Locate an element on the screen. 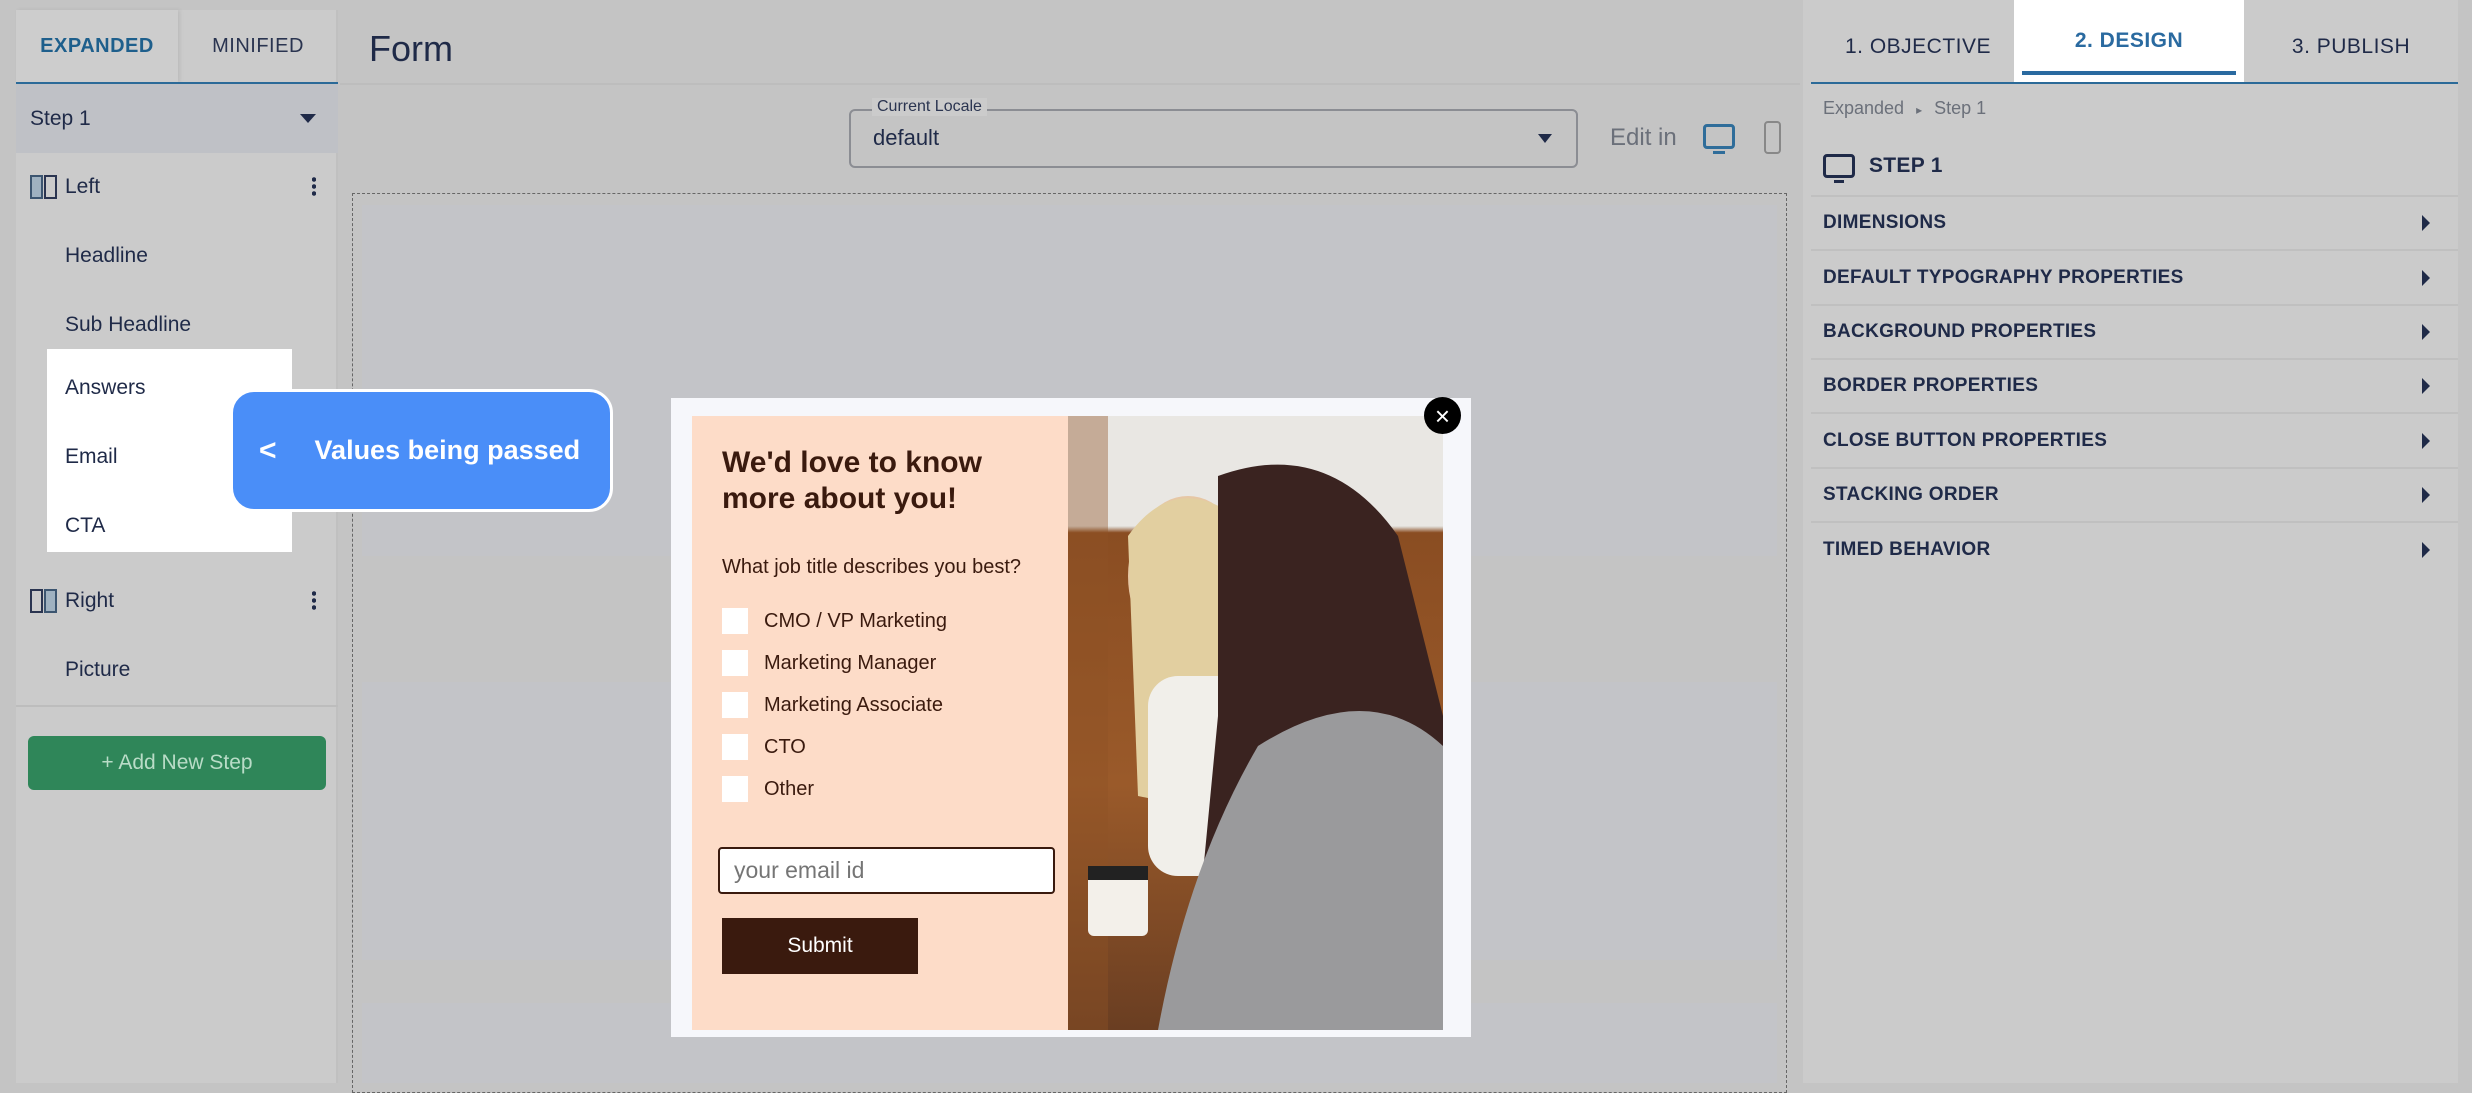 Image resolution: width=2472 pixels, height=1093 pixels. section-label: STACKING ORDER is located at coordinates (1911, 494).